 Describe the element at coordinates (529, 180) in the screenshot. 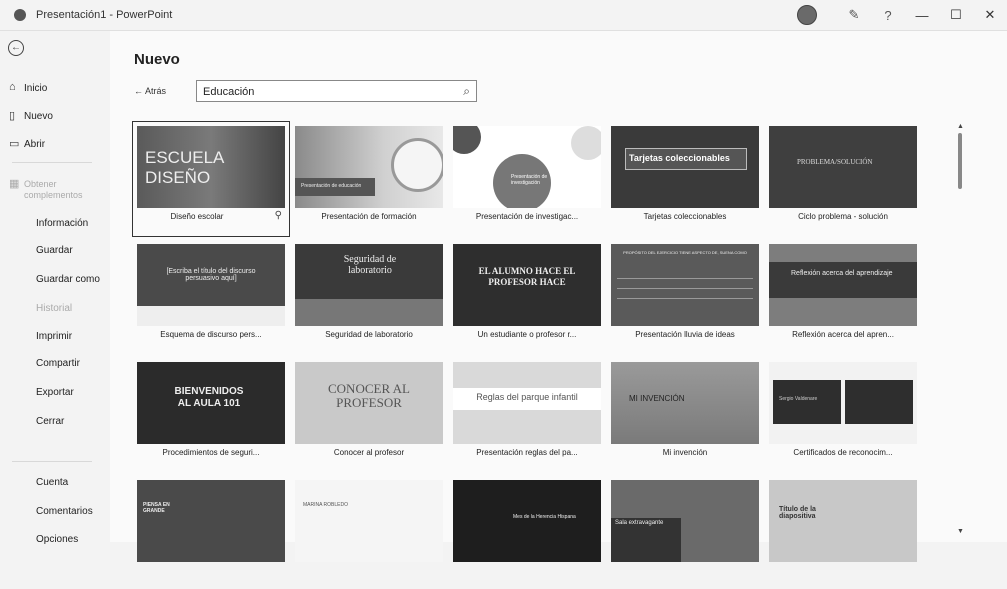

I see `thumbnail-text: Presentación de investigación` at that location.